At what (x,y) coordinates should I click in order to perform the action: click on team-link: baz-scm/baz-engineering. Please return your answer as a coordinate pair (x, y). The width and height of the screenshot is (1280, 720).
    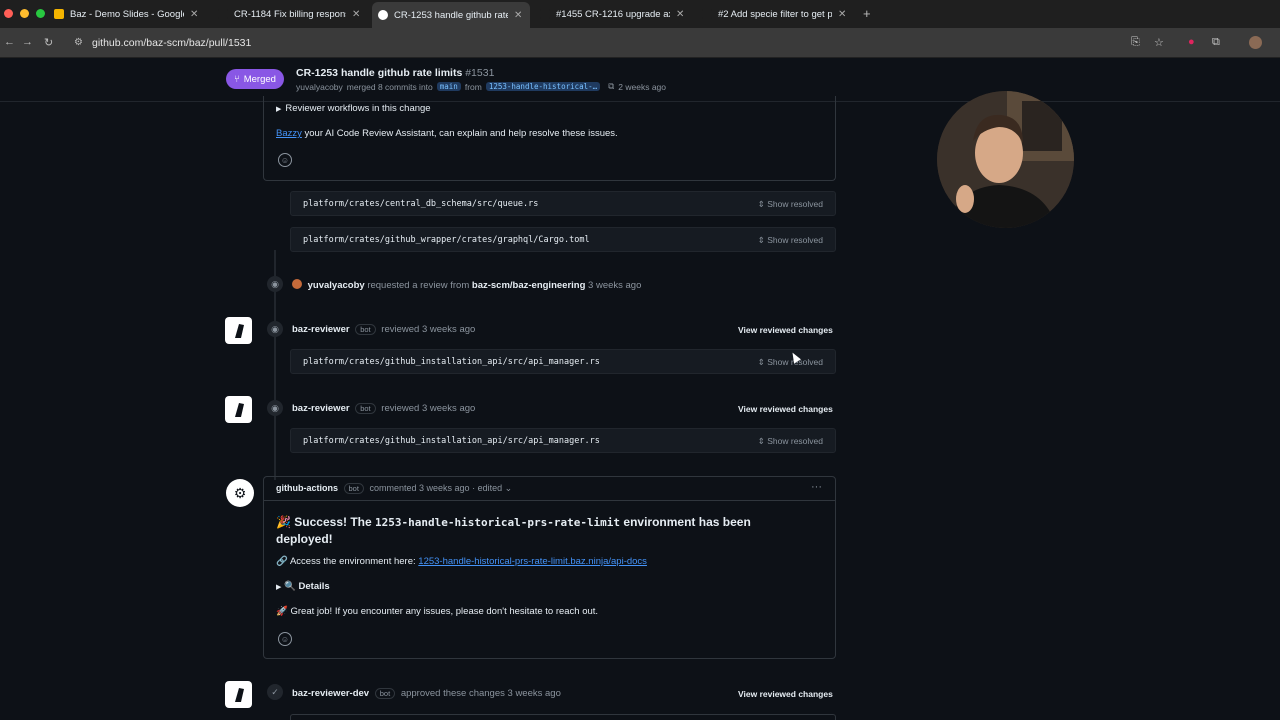
    Looking at the image, I should click on (529, 285).